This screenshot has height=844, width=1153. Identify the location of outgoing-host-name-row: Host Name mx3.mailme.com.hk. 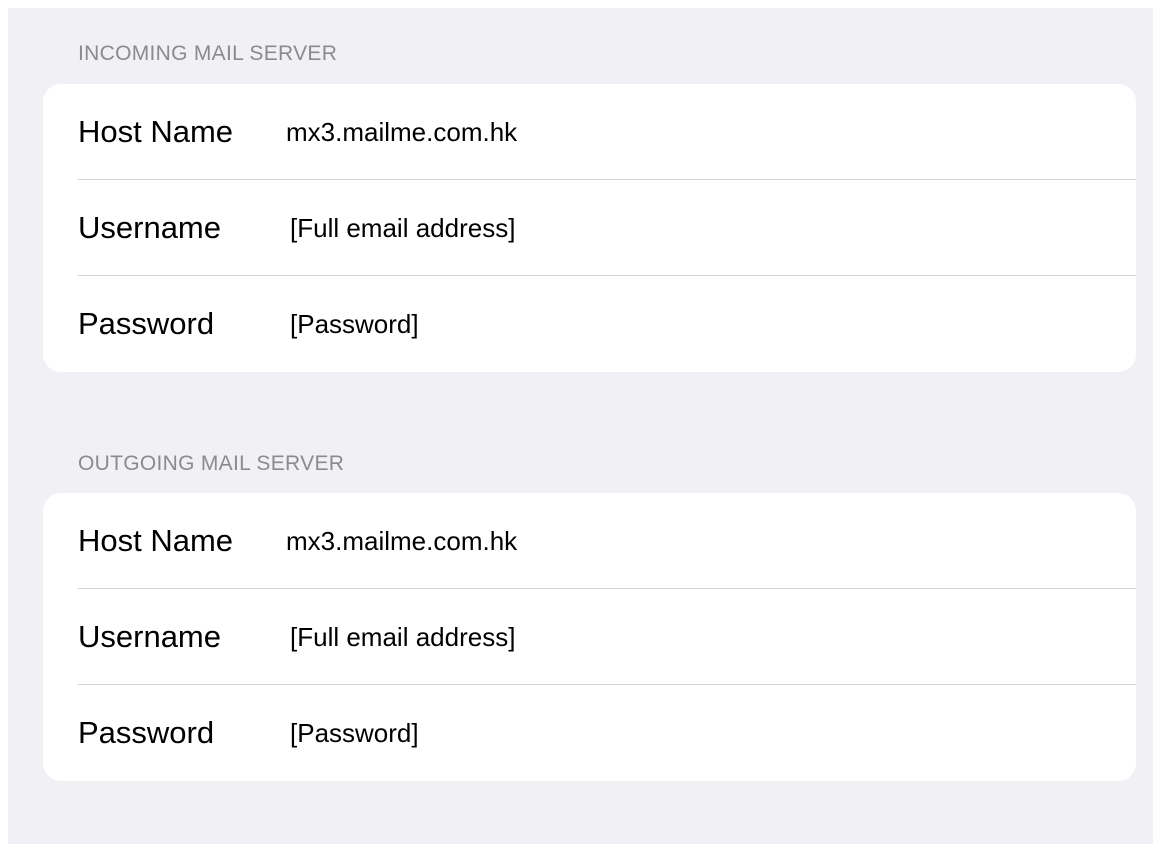
(589, 541).